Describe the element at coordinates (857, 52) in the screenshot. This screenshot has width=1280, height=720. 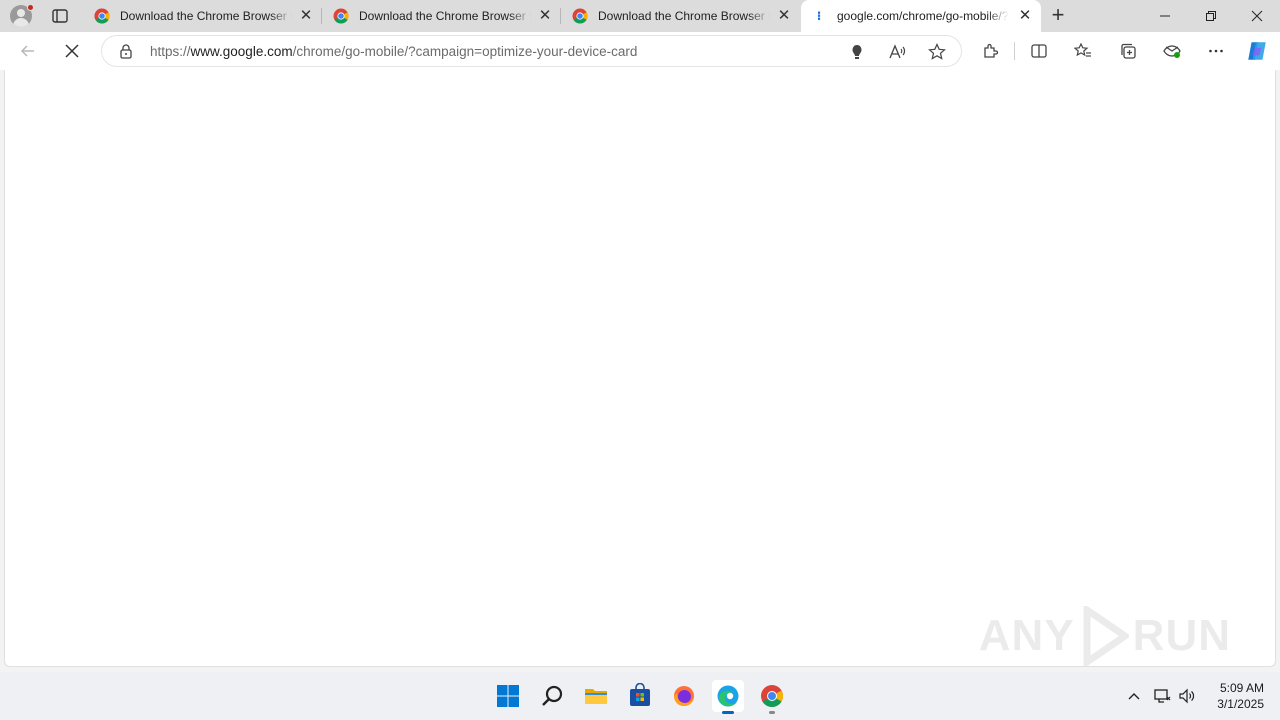
I see `tracking-prevention-icon` at that location.